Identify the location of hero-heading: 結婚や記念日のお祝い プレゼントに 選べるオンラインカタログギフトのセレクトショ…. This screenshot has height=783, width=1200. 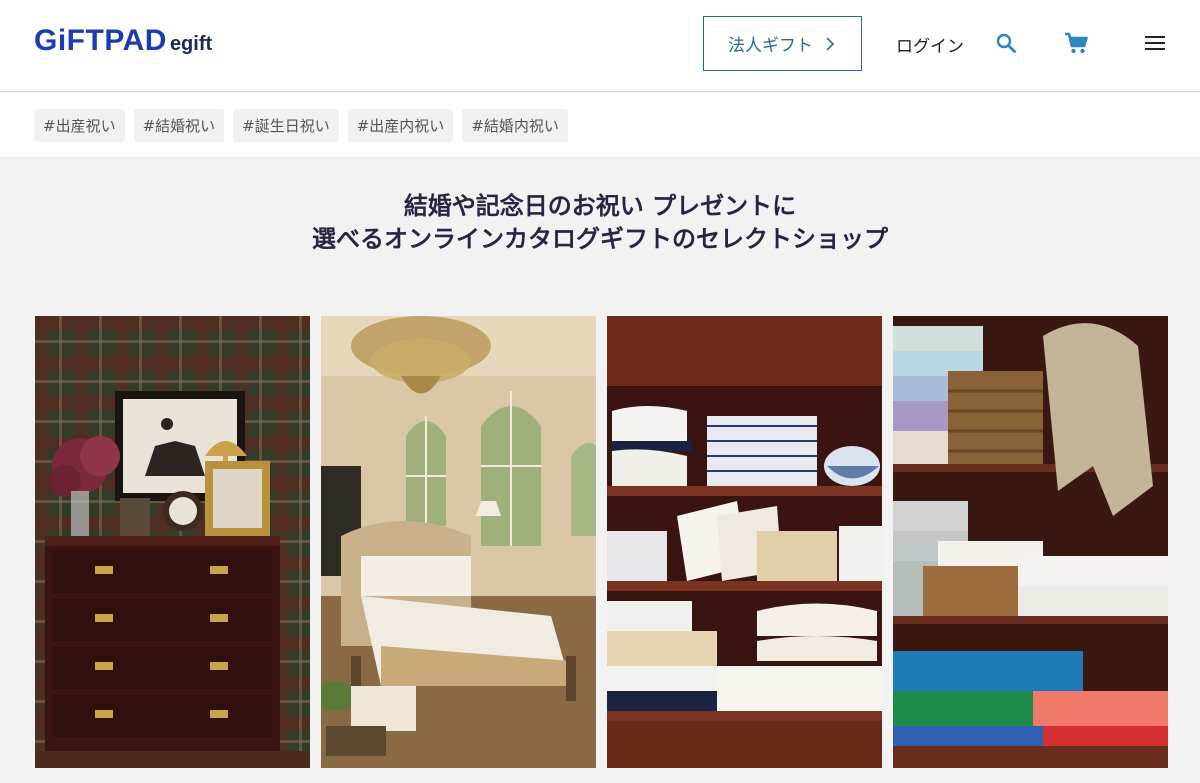
(600, 223).